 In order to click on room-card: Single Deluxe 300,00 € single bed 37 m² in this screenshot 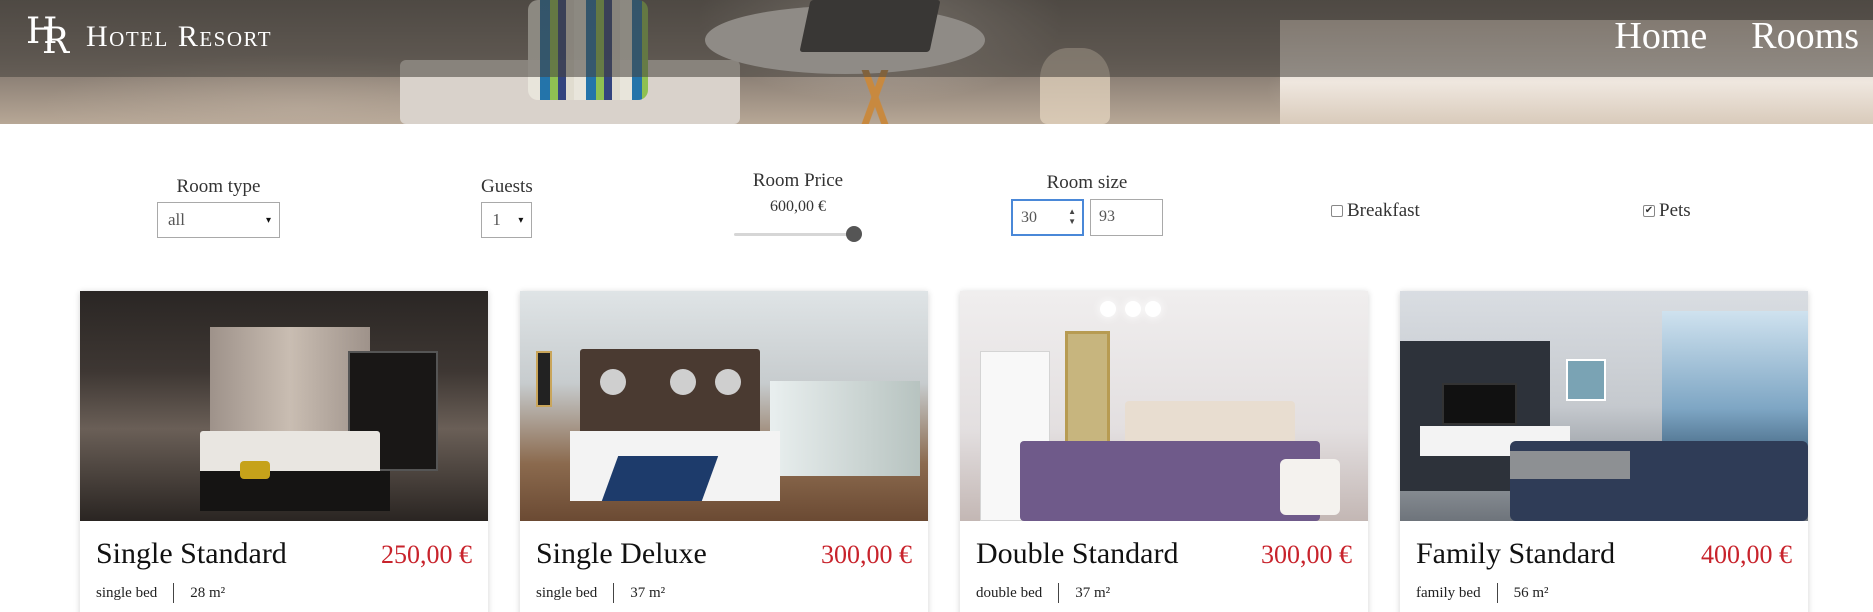, I will do `click(724, 451)`.